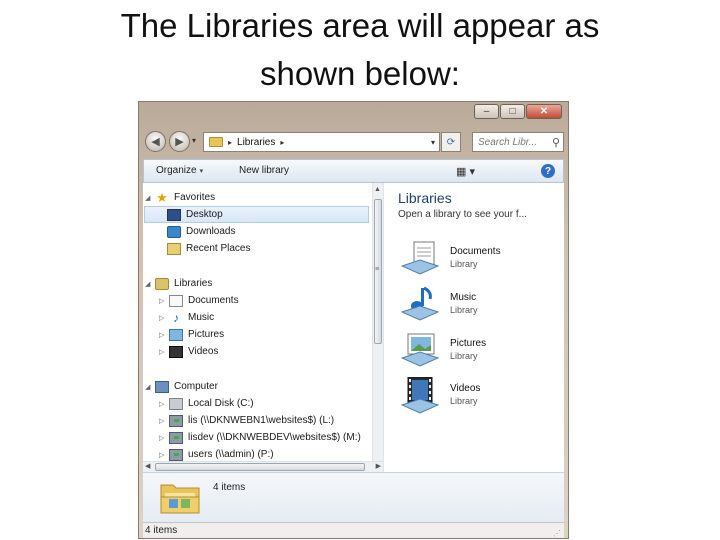 The image size is (720, 540). Describe the element at coordinates (179, 141) in the screenshot. I see `forward-button: ▶` at that location.